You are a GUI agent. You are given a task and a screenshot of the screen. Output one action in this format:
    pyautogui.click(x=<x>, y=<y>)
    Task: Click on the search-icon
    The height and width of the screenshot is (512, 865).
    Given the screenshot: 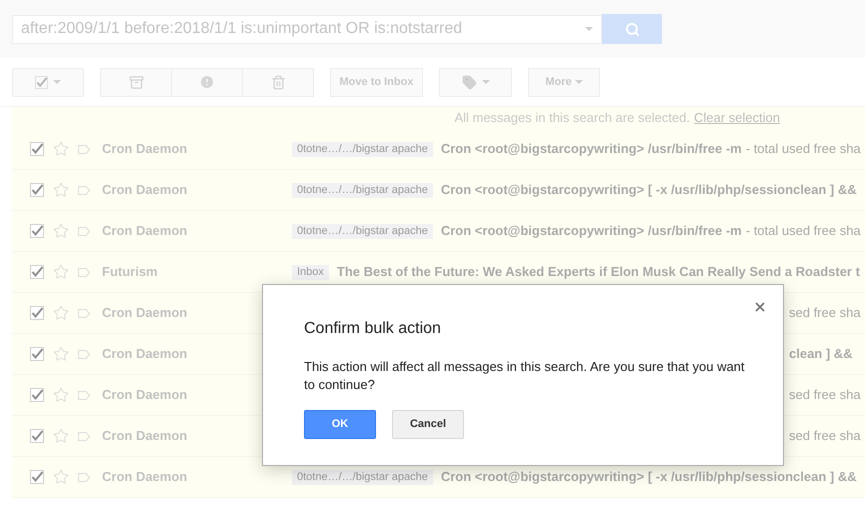 What is the action you would take?
    pyautogui.click(x=632, y=29)
    